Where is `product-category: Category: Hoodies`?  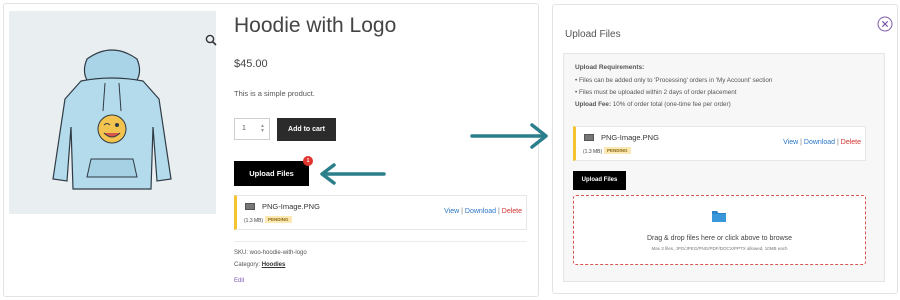 product-category: Category: Hoodies is located at coordinates (259, 265).